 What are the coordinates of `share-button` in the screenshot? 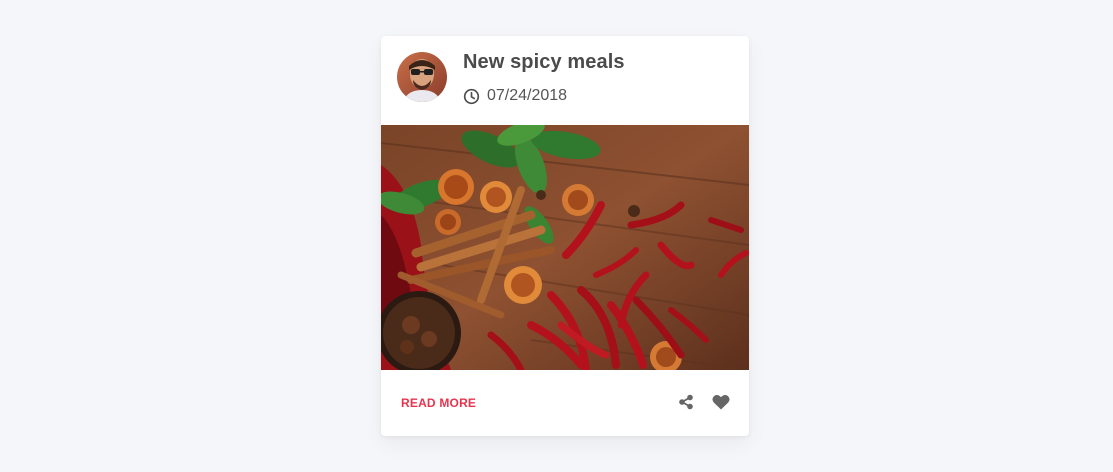 It's located at (686, 402).